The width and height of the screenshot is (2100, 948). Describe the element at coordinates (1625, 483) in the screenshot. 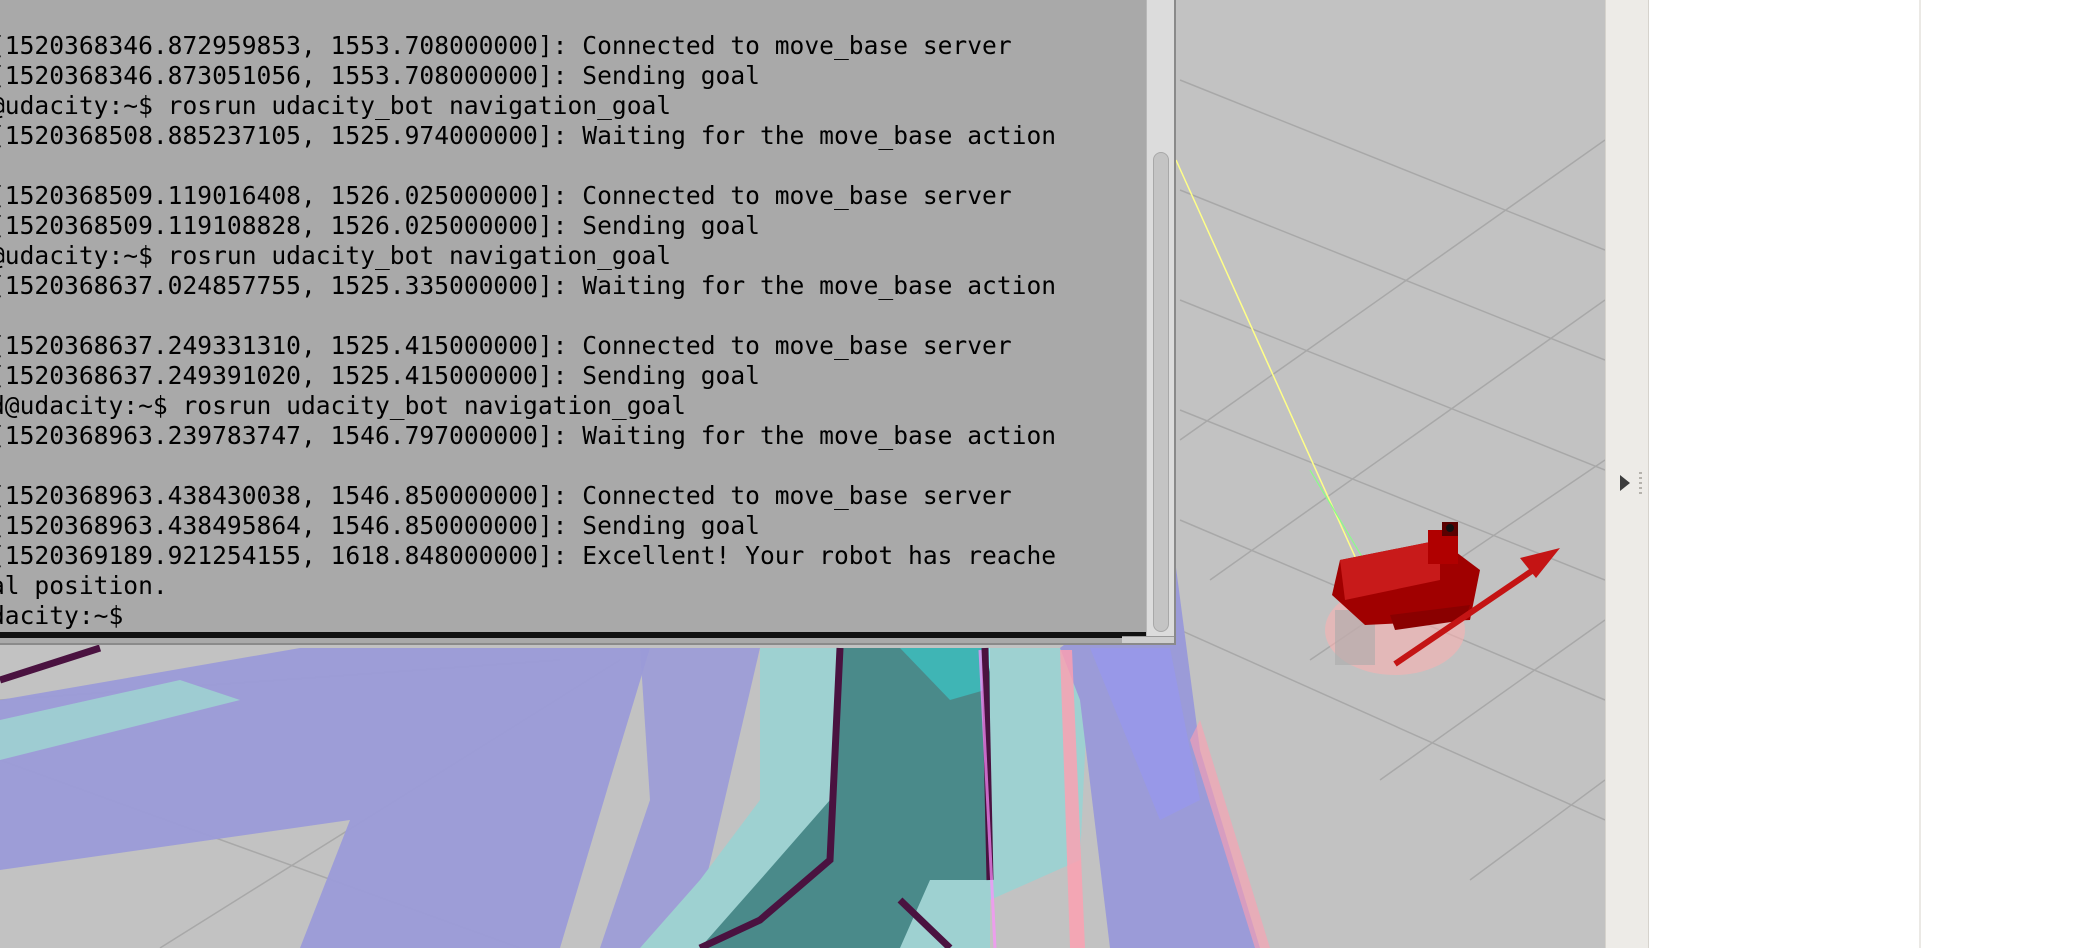

I see `triangle-right-icon` at that location.